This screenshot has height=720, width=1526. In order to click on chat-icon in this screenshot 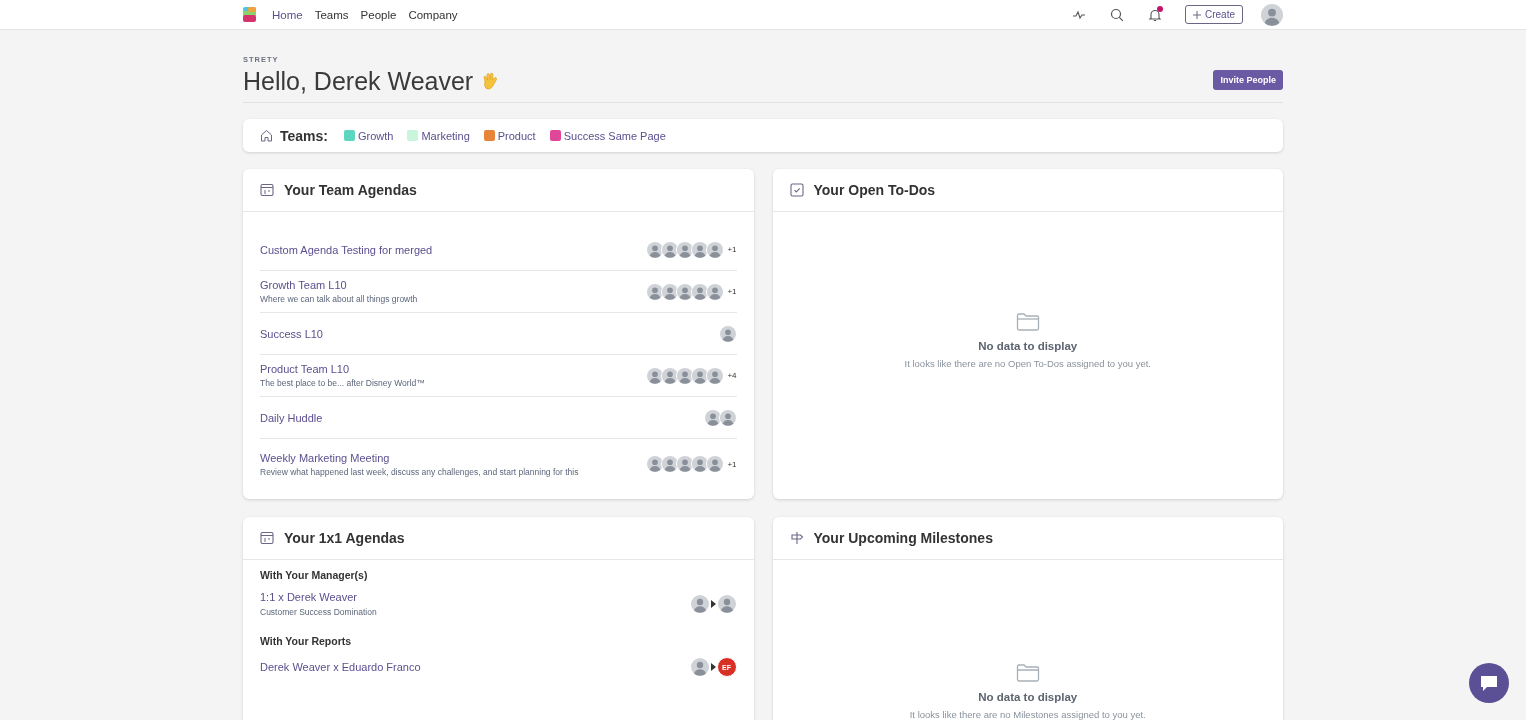, I will do `click(1489, 683)`.